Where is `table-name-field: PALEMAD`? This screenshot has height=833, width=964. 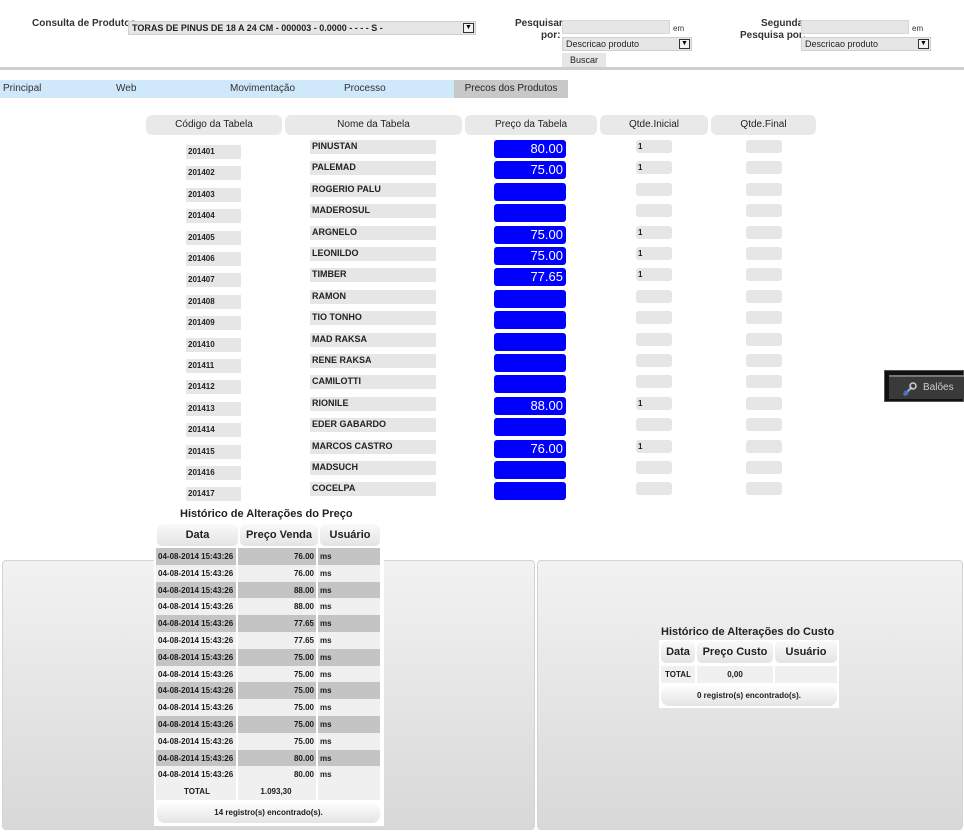 table-name-field: PALEMAD is located at coordinates (373, 168).